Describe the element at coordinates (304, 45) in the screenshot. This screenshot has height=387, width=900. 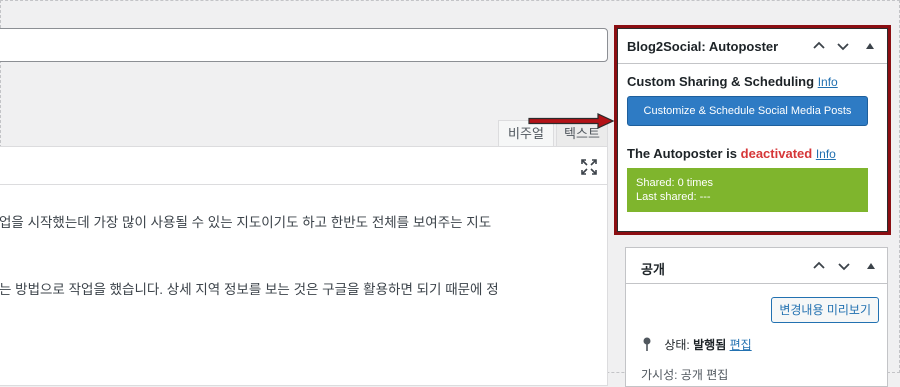
I see `post-title-input` at that location.